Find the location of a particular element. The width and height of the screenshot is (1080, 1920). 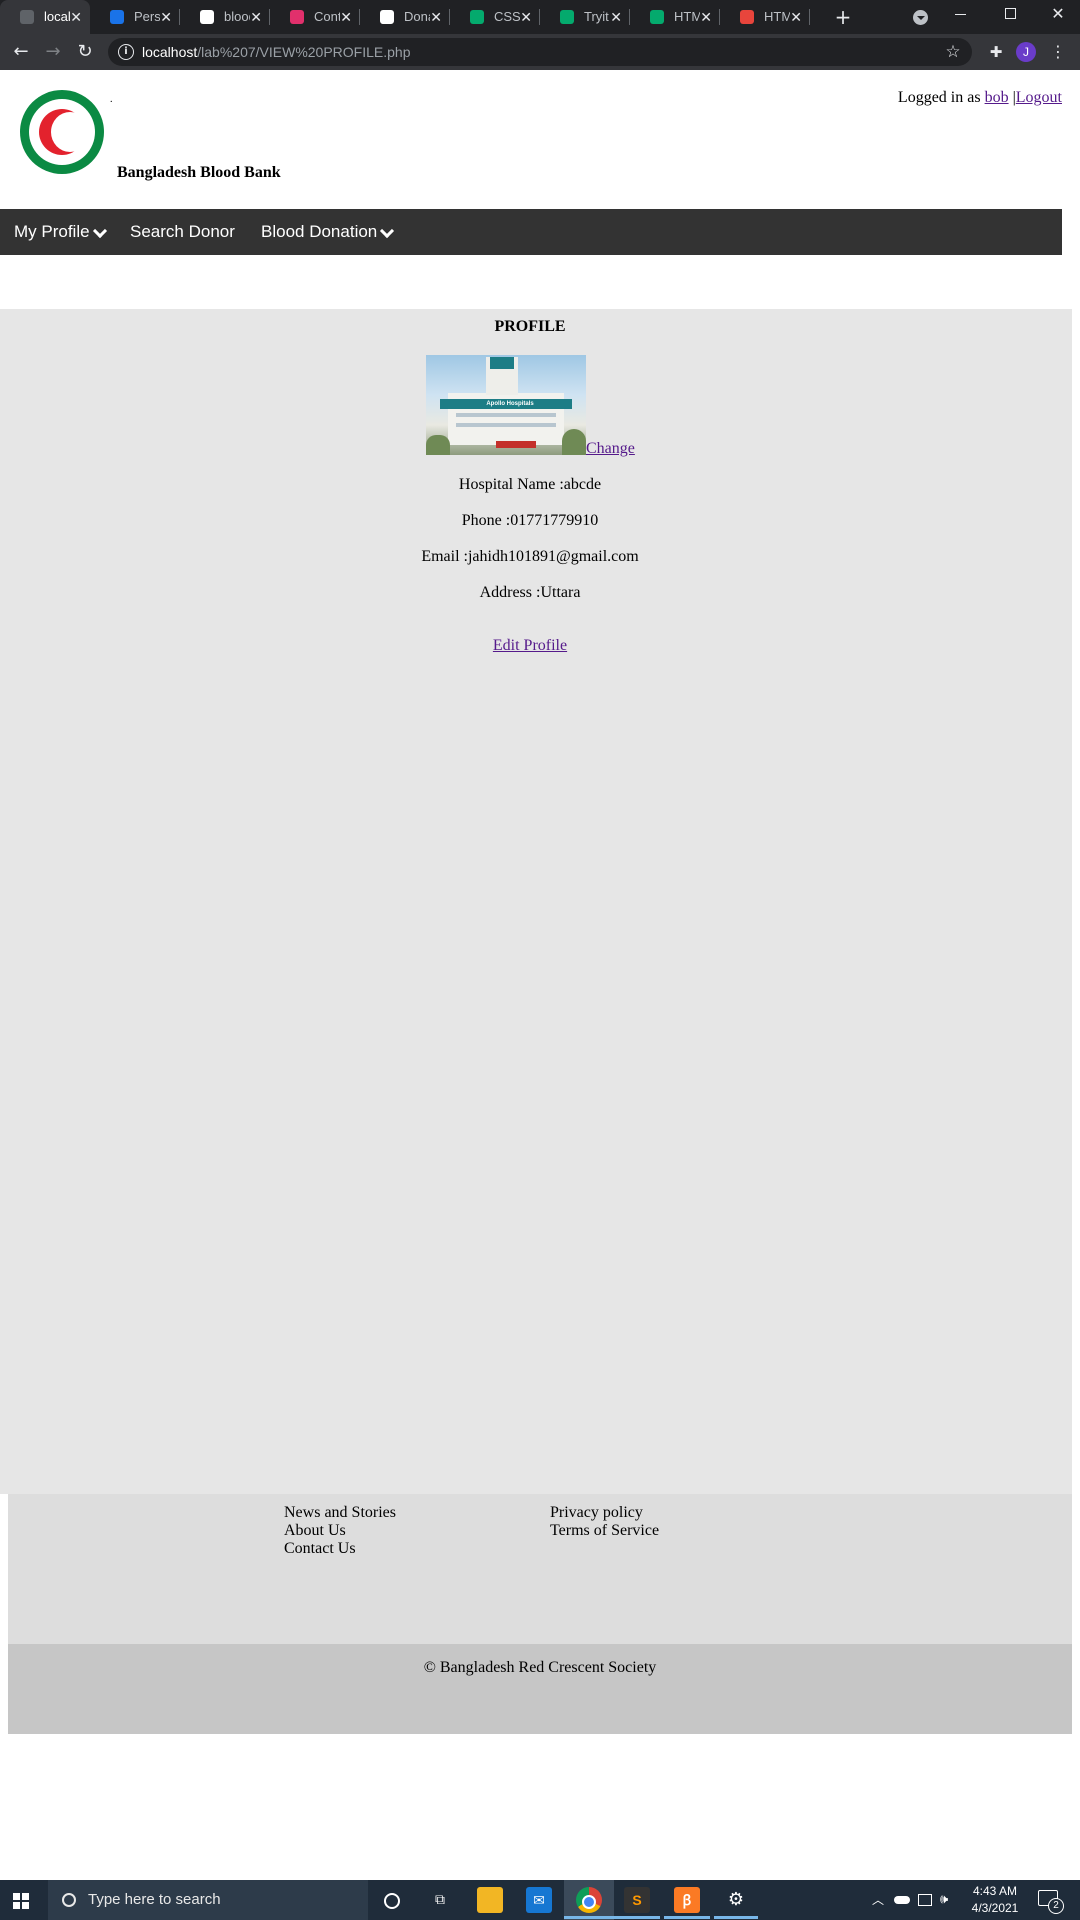

login-status: Logged in as bob |Logout is located at coordinates (980, 98).